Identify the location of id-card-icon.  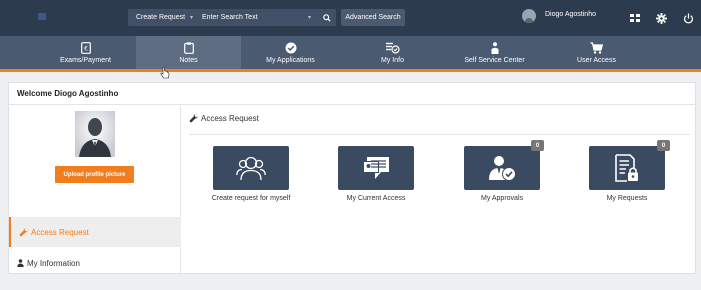
(376, 168).